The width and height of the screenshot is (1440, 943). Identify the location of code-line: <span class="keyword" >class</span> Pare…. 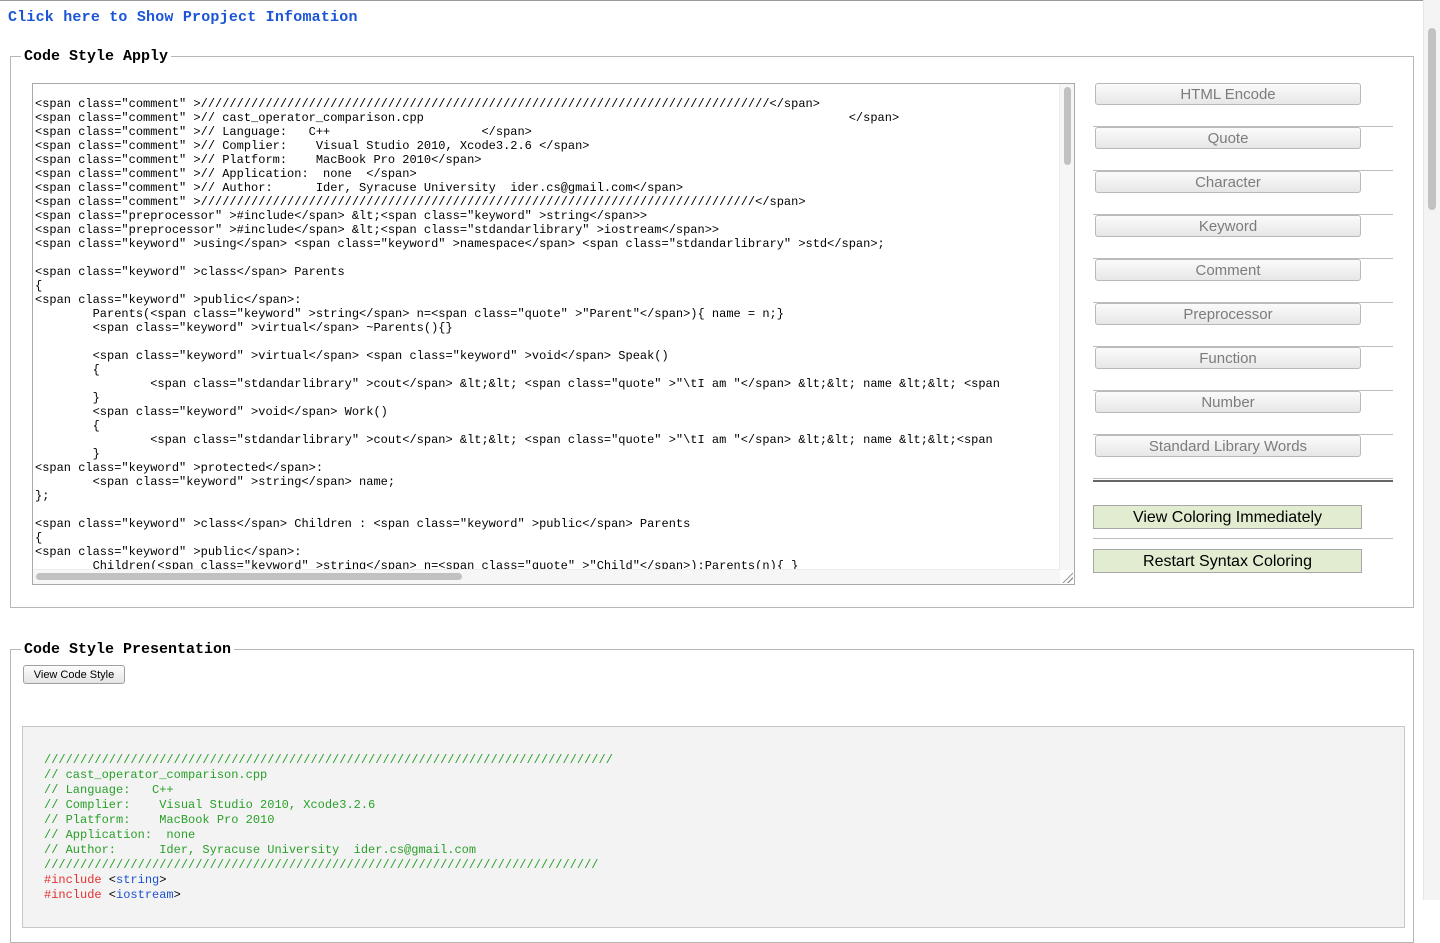
(190, 272).